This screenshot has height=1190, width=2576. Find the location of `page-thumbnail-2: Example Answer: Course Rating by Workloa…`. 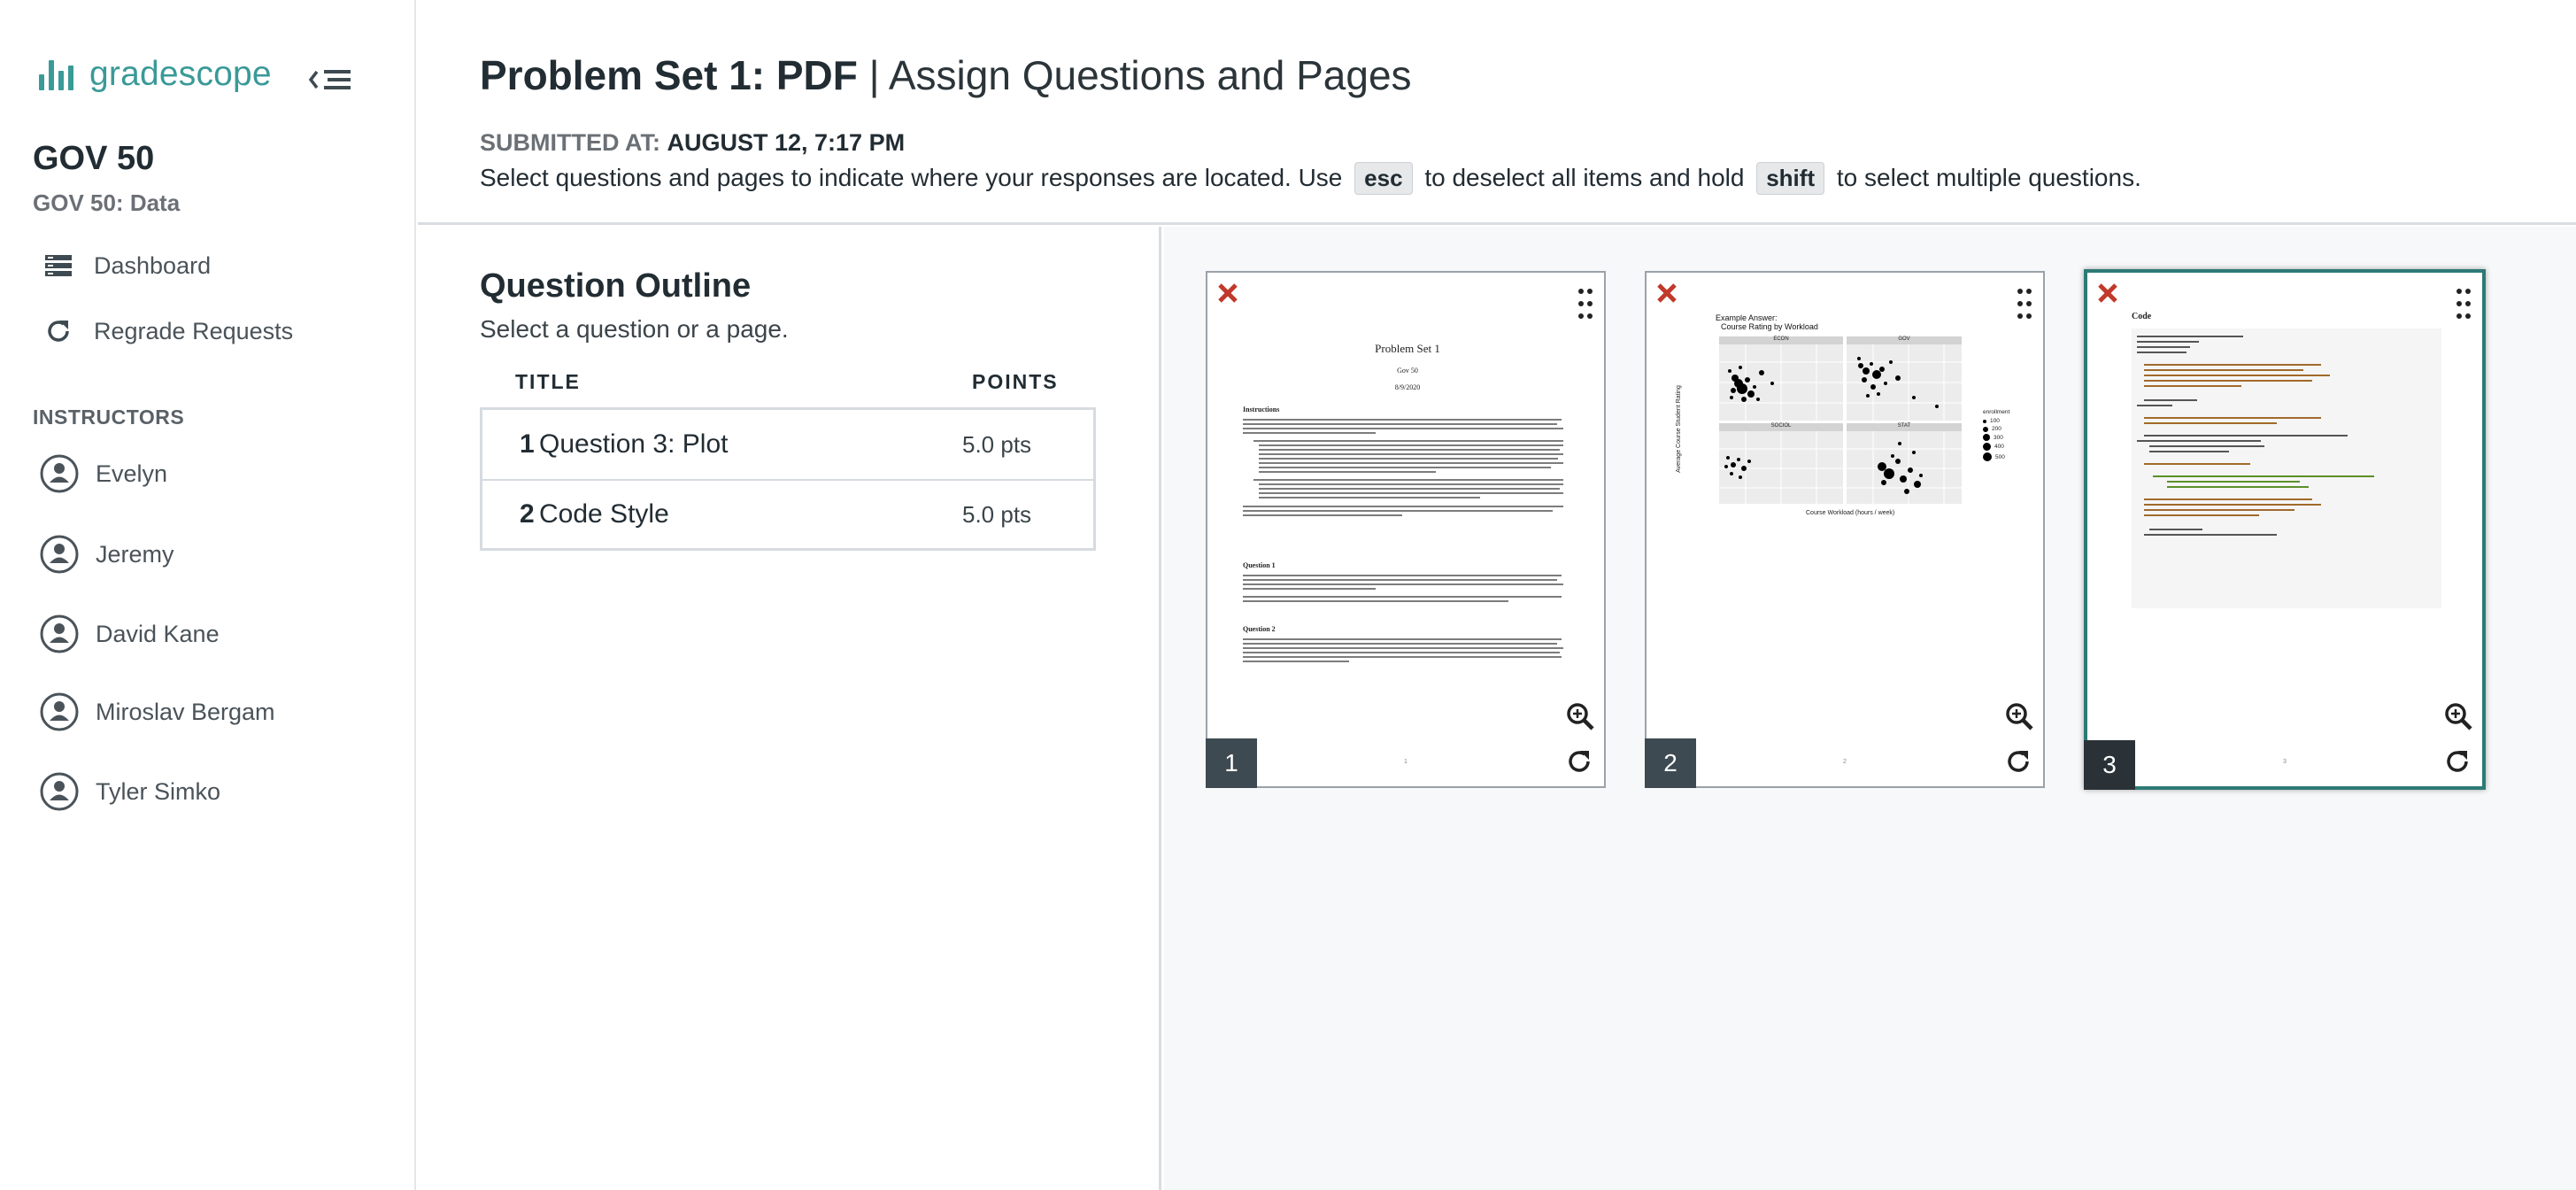

page-thumbnail-2: Example Answer: Course Rating by Workloa… is located at coordinates (1845, 529).